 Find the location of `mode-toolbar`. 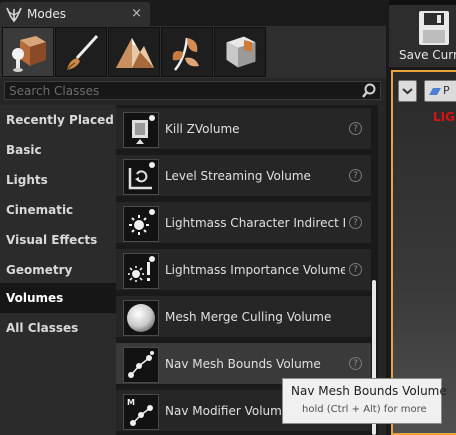

mode-toolbar is located at coordinates (193, 52).